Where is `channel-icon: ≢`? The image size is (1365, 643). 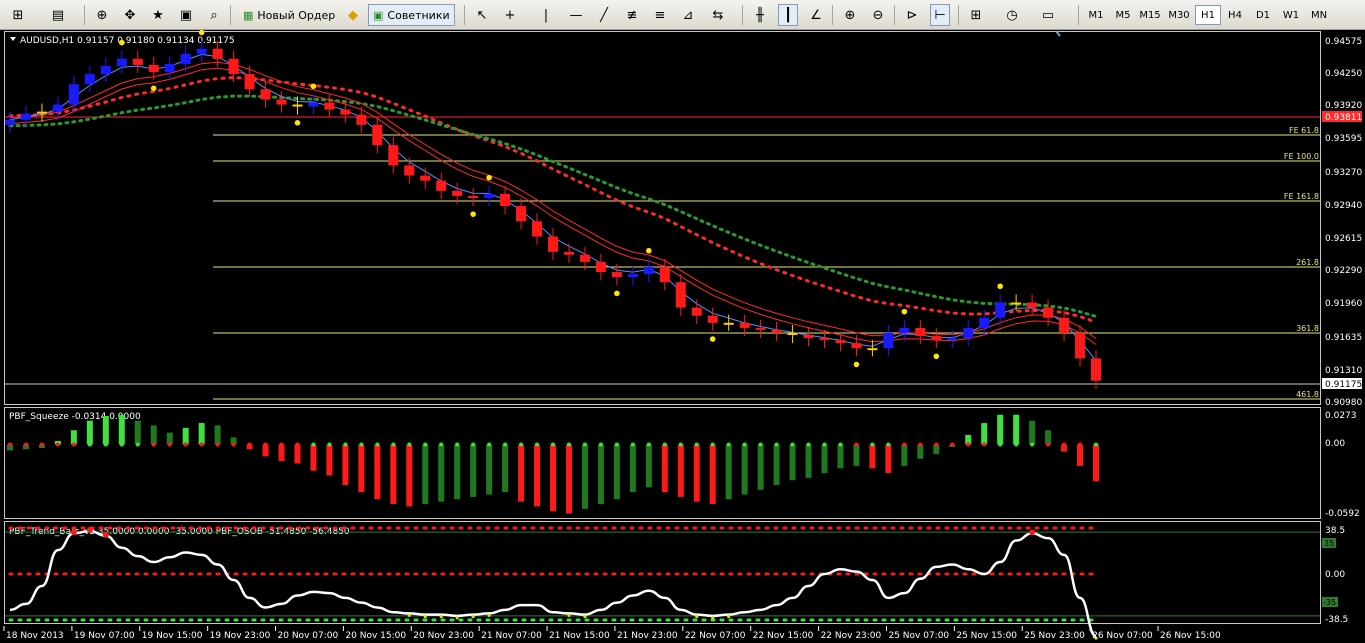 channel-icon: ≢ is located at coordinates (632, 15).